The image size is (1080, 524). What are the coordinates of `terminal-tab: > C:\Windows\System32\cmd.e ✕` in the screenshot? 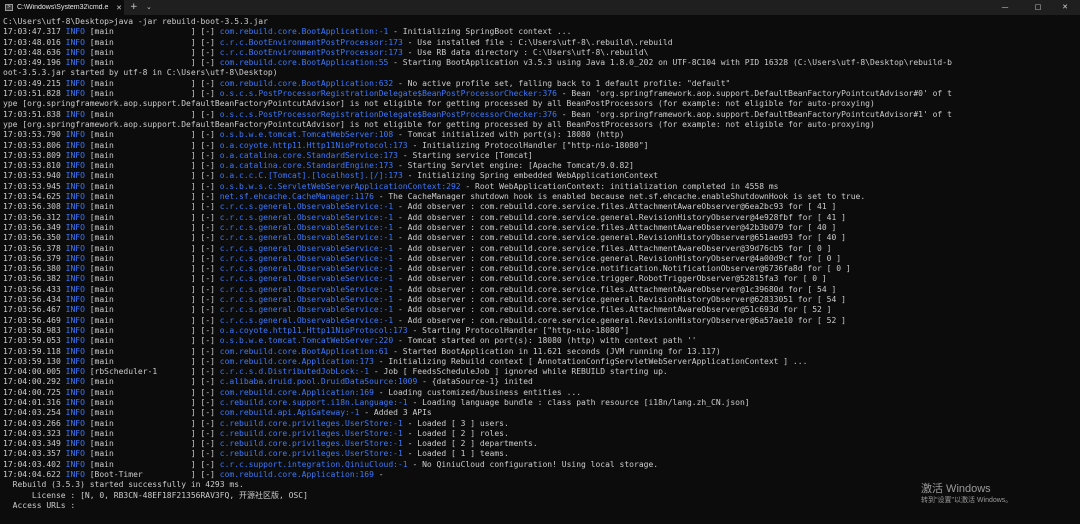 It's located at (62, 7).